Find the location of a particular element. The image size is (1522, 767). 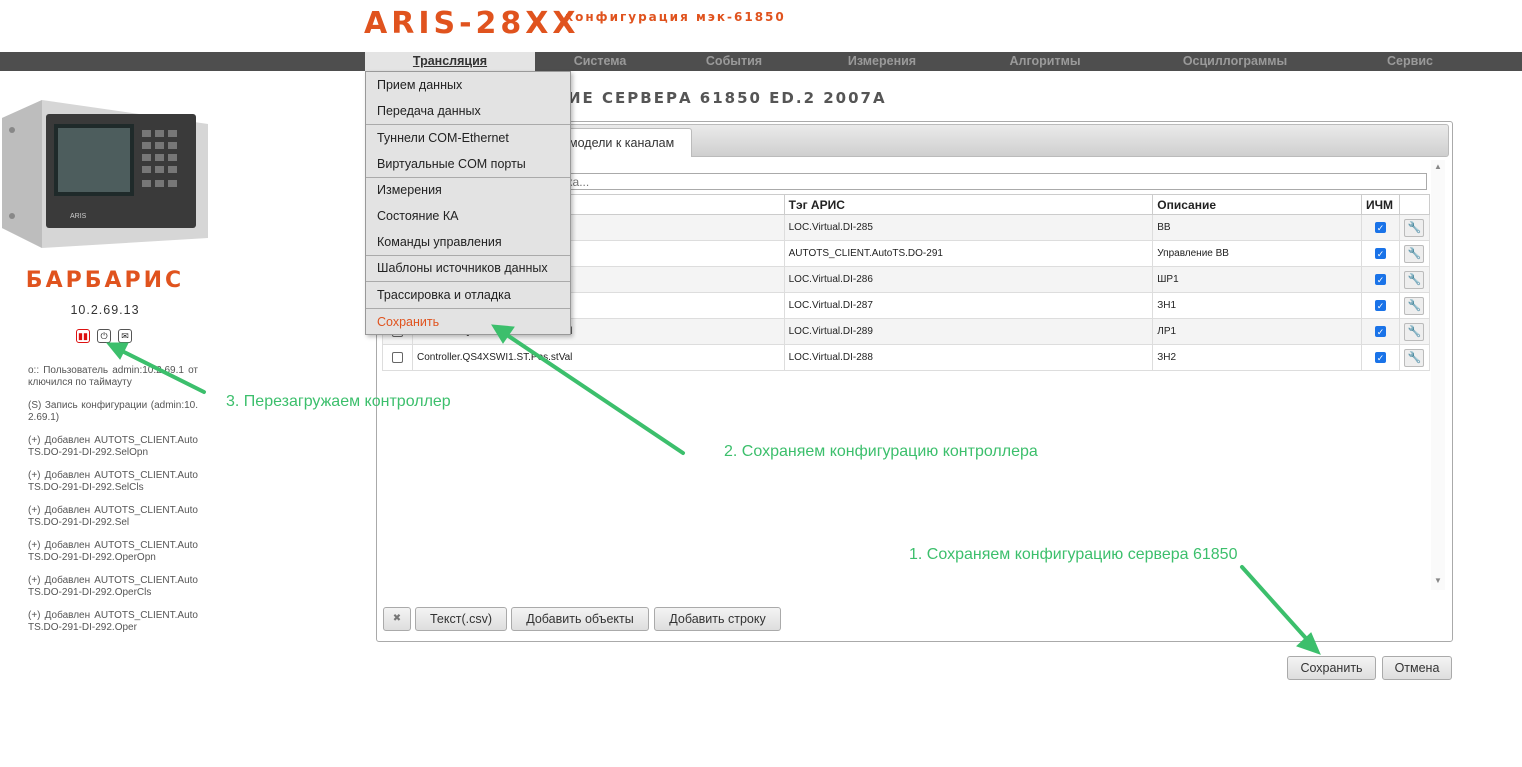

add-objects-button: Добавить объекты is located at coordinates (580, 619).